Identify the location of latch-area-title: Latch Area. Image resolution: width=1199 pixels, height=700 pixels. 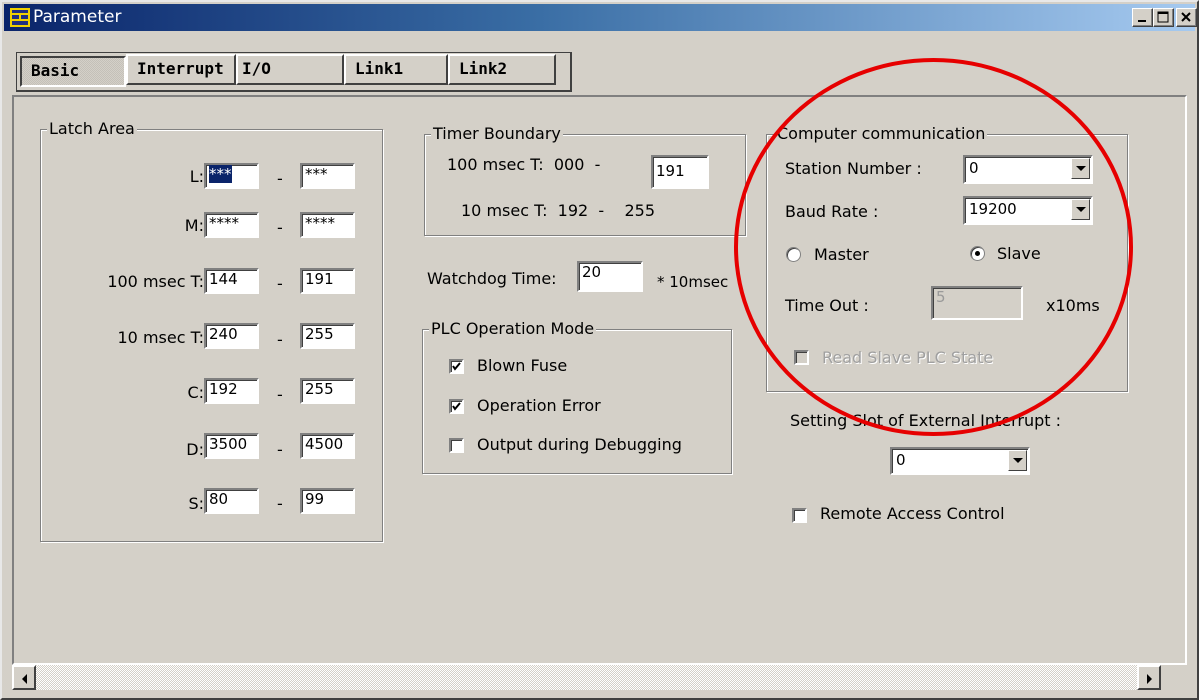
(92, 129).